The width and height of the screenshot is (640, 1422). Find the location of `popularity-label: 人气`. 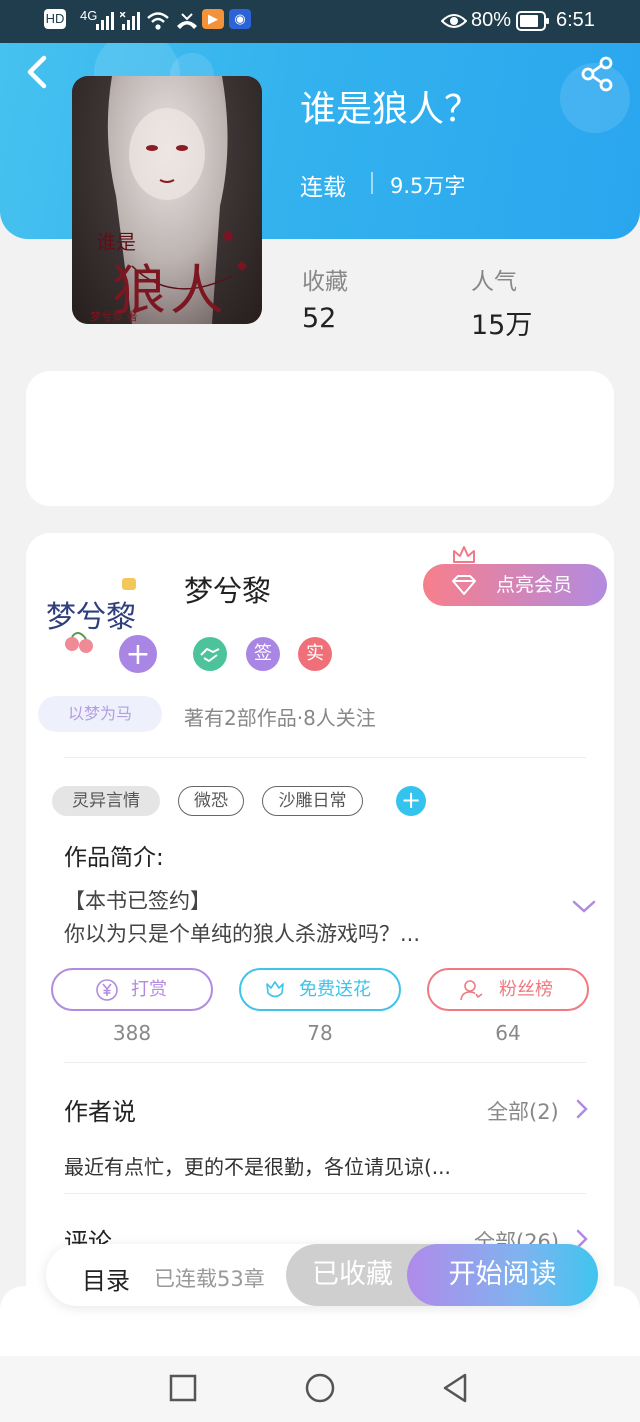

popularity-label: 人气 is located at coordinates (494, 282).